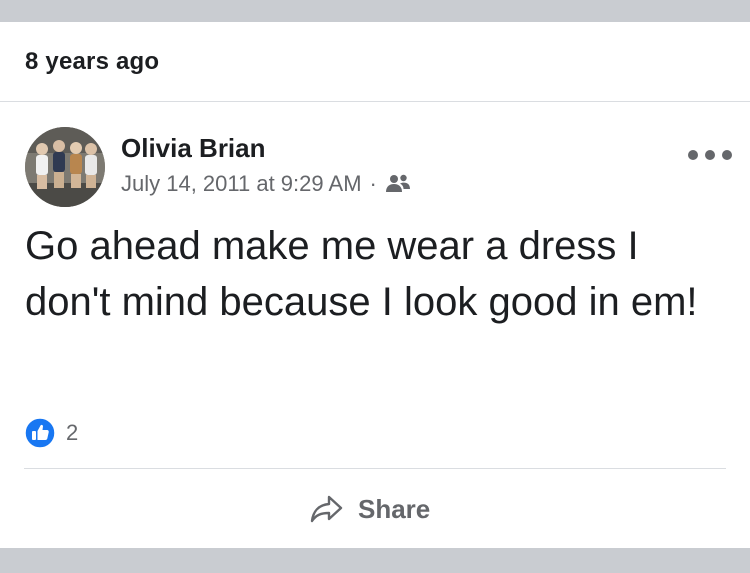 This screenshot has height=573, width=750. What do you see at coordinates (375, 11) in the screenshot?
I see `top-separator-band` at bounding box center [375, 11].